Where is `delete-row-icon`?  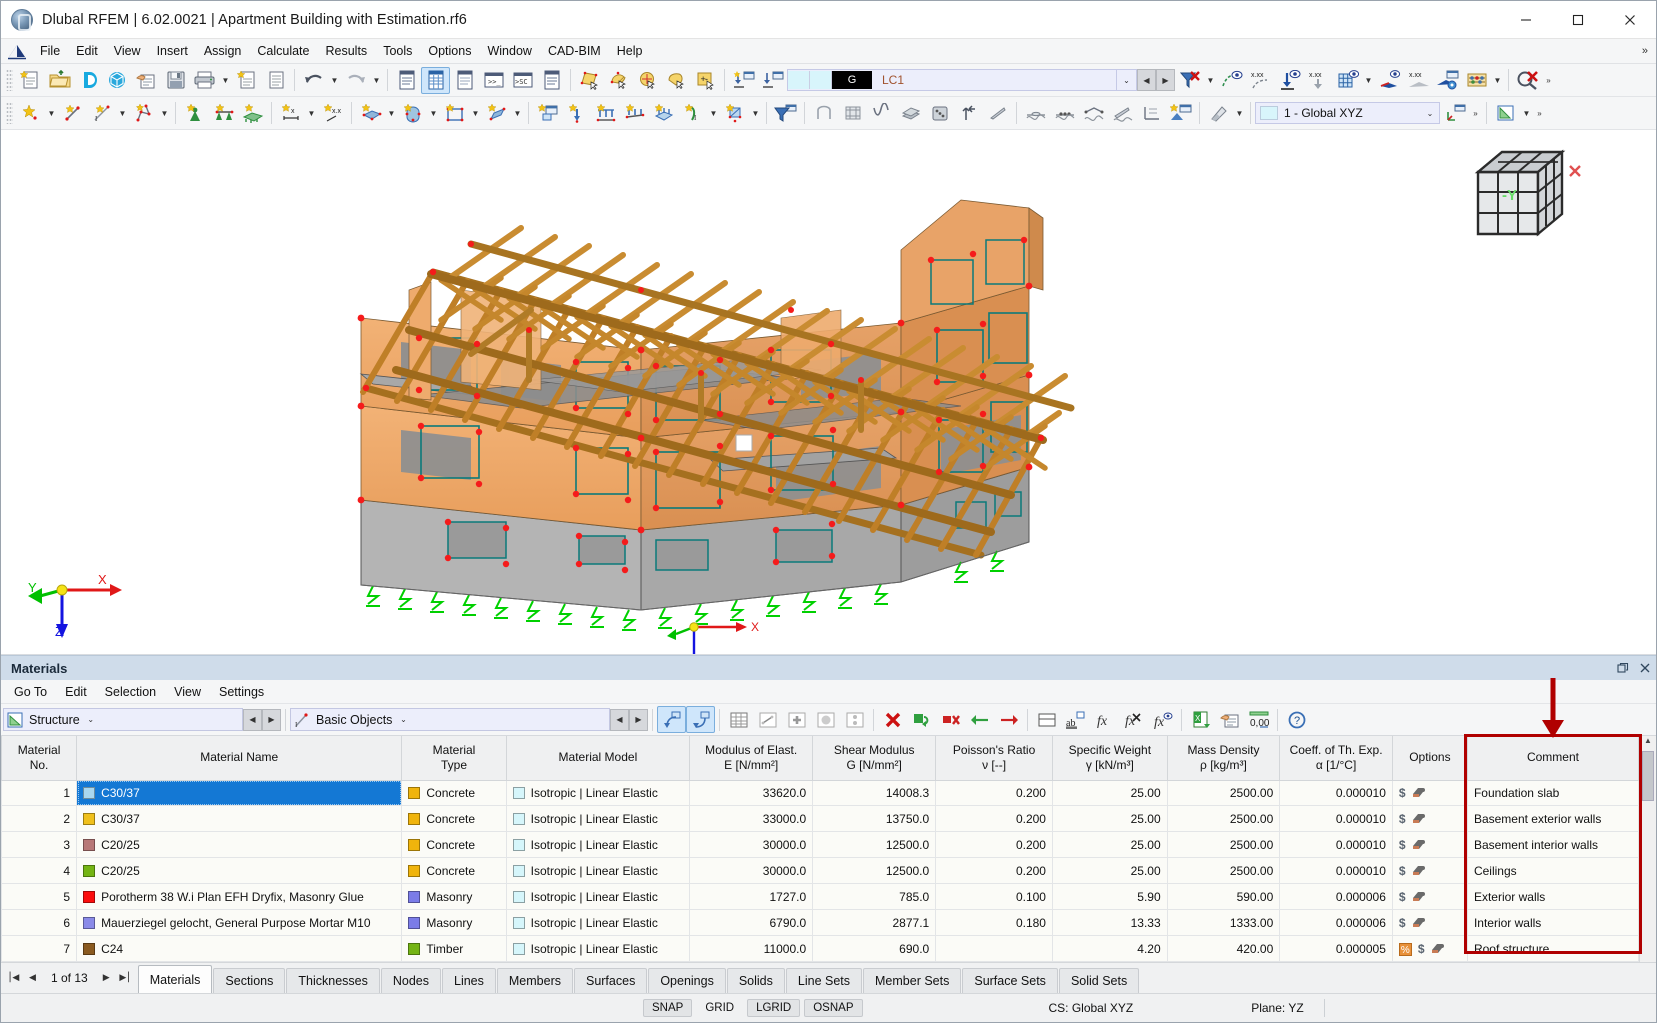 delete-row-icon is located at coordinates (892, 719).